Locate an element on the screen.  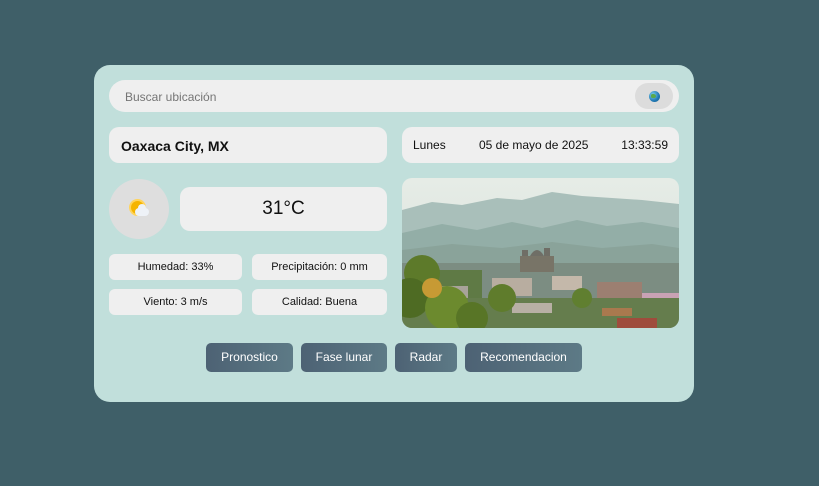
datetime-box: Lunes 05 de mayo de 2025 13:33:59 is located at coordinates (540, 145).